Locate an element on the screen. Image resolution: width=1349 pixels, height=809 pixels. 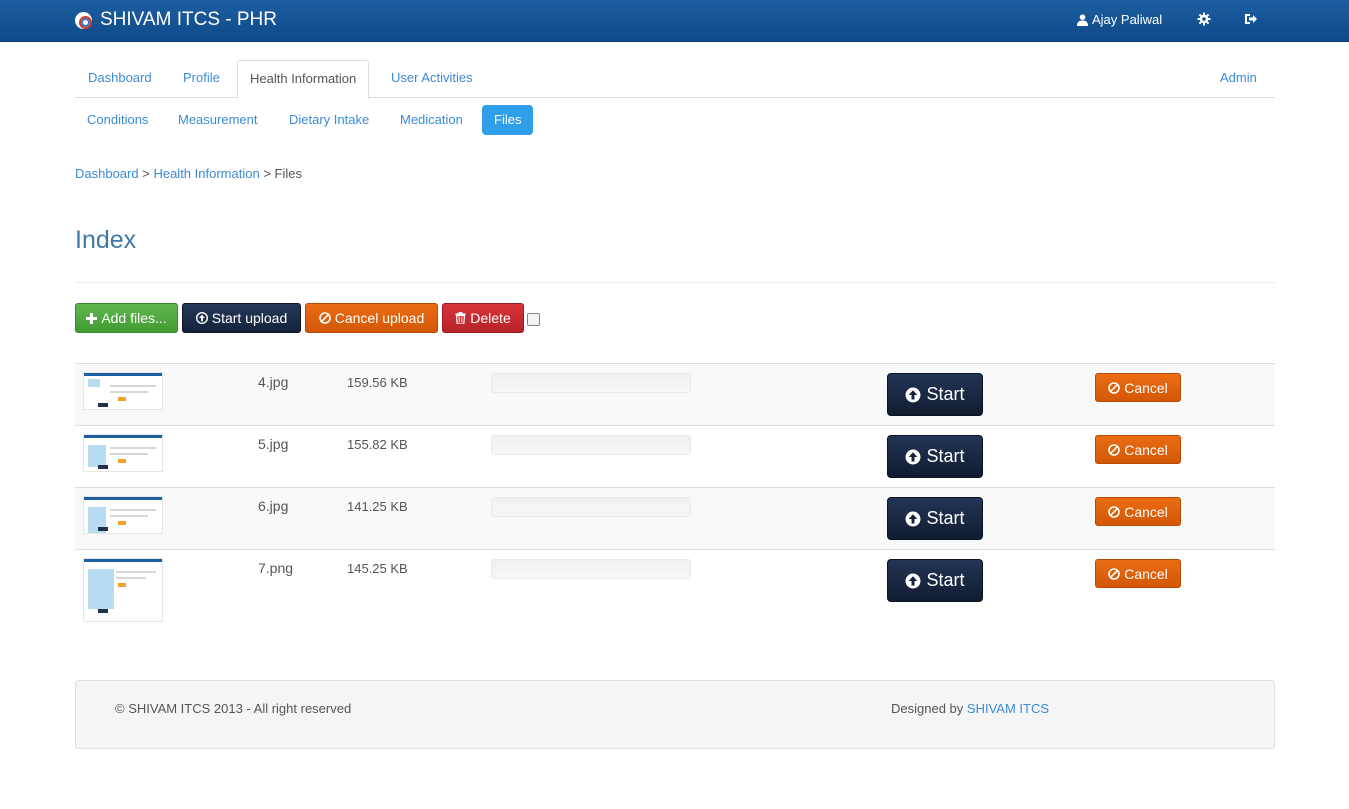
cancel-upload-button: Cancel upload is located at coordinates (371, 318).